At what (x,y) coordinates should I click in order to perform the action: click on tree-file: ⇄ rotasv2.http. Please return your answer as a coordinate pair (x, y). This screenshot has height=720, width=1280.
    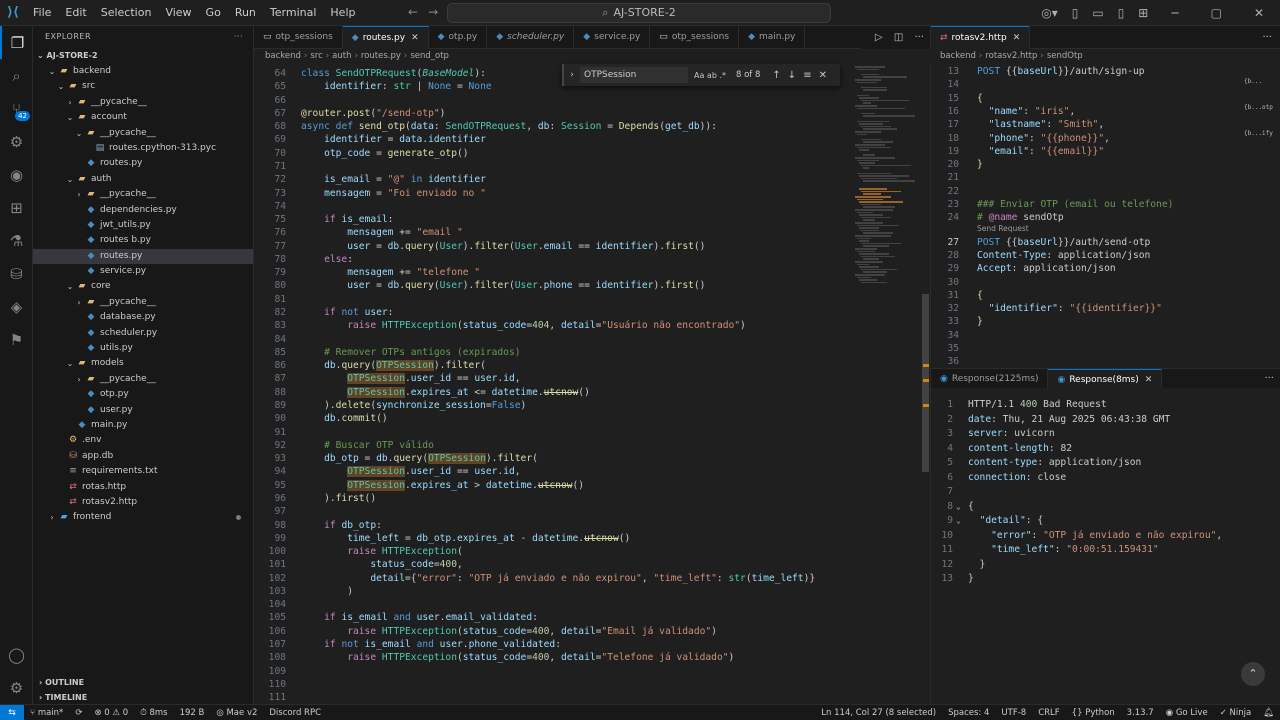
    Looking at the image, I should click on (143, 502).